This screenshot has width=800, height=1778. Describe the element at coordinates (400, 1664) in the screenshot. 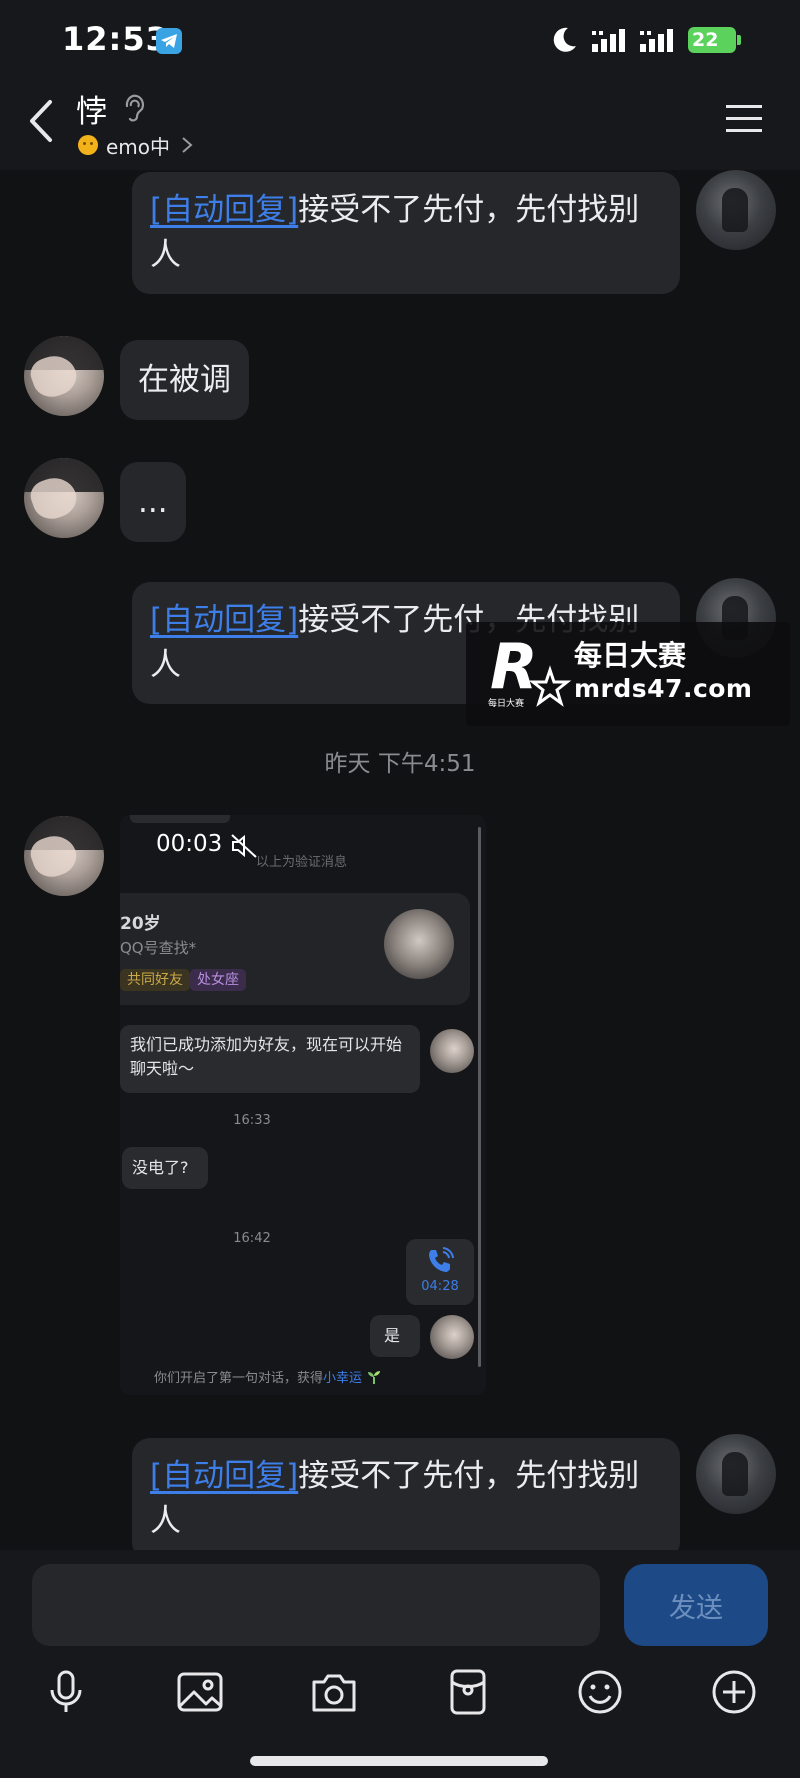

I see `input-bar: 发送` at that location.